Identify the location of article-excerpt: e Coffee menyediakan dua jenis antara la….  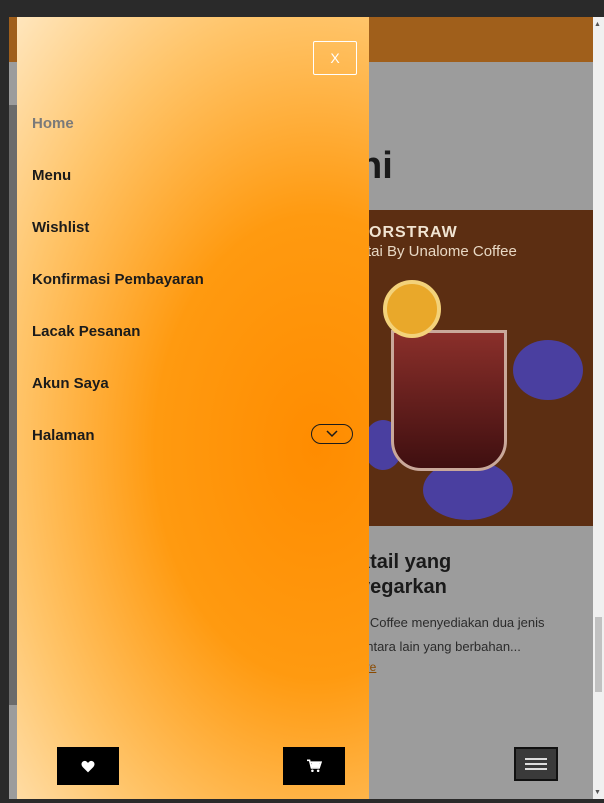
(452, 635).